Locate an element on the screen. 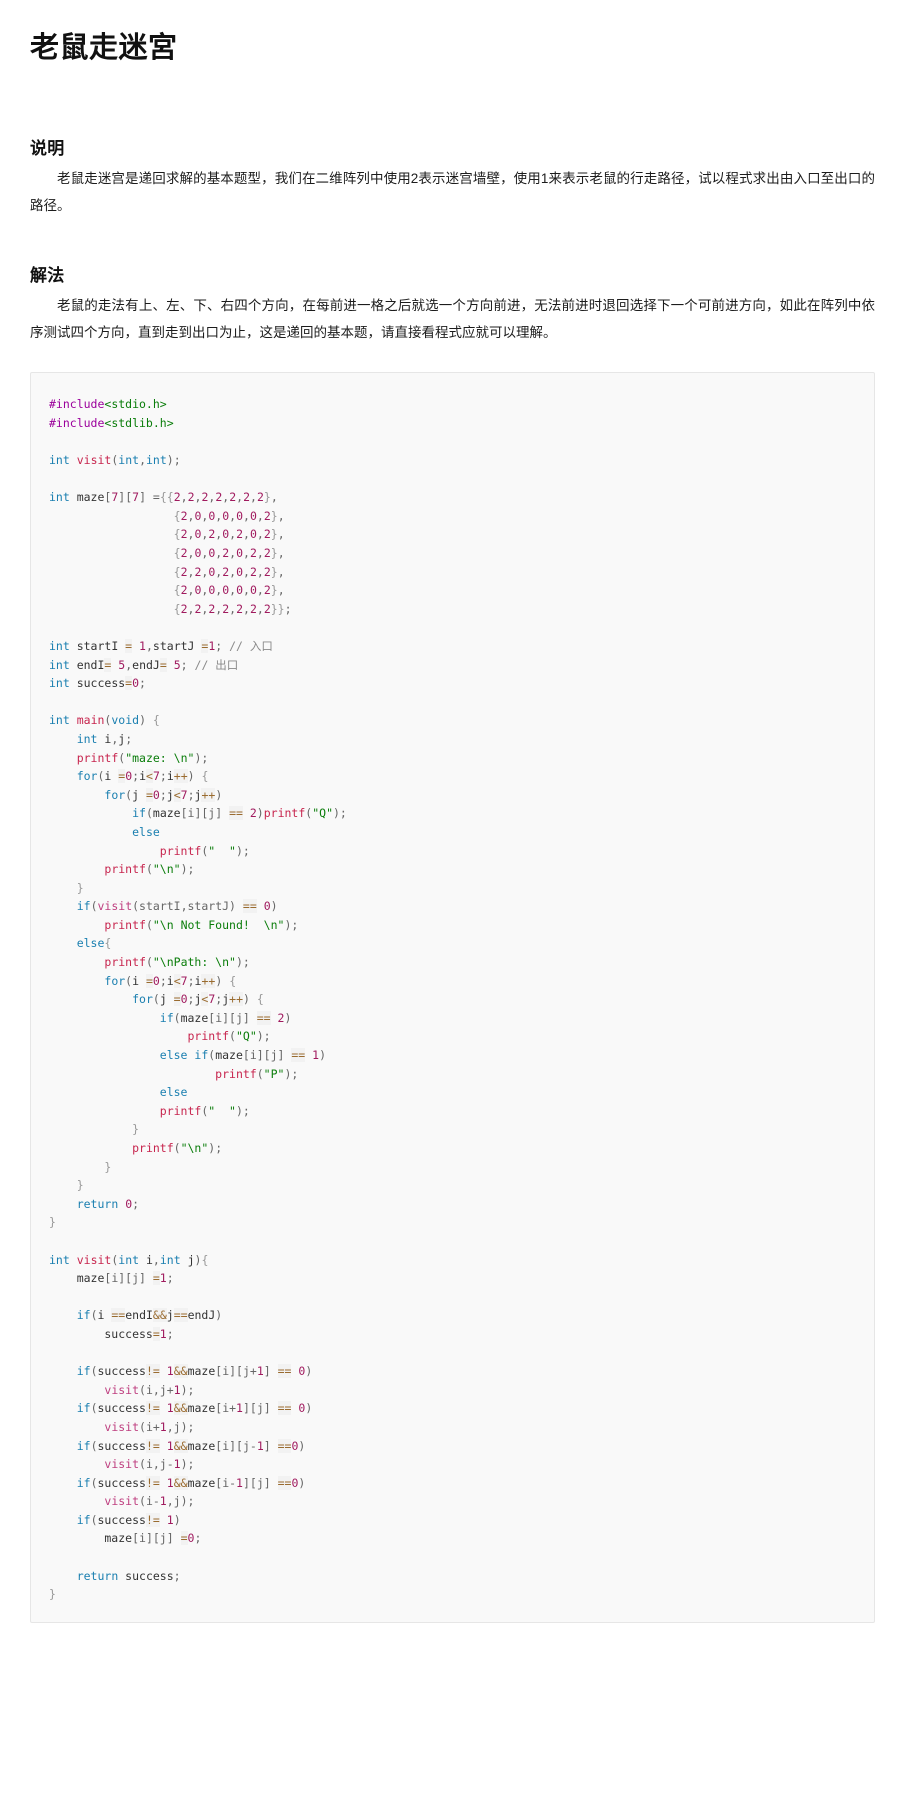  code-line: {2,0,0,2,0,2,2}, is located at coordinates (452, 553).